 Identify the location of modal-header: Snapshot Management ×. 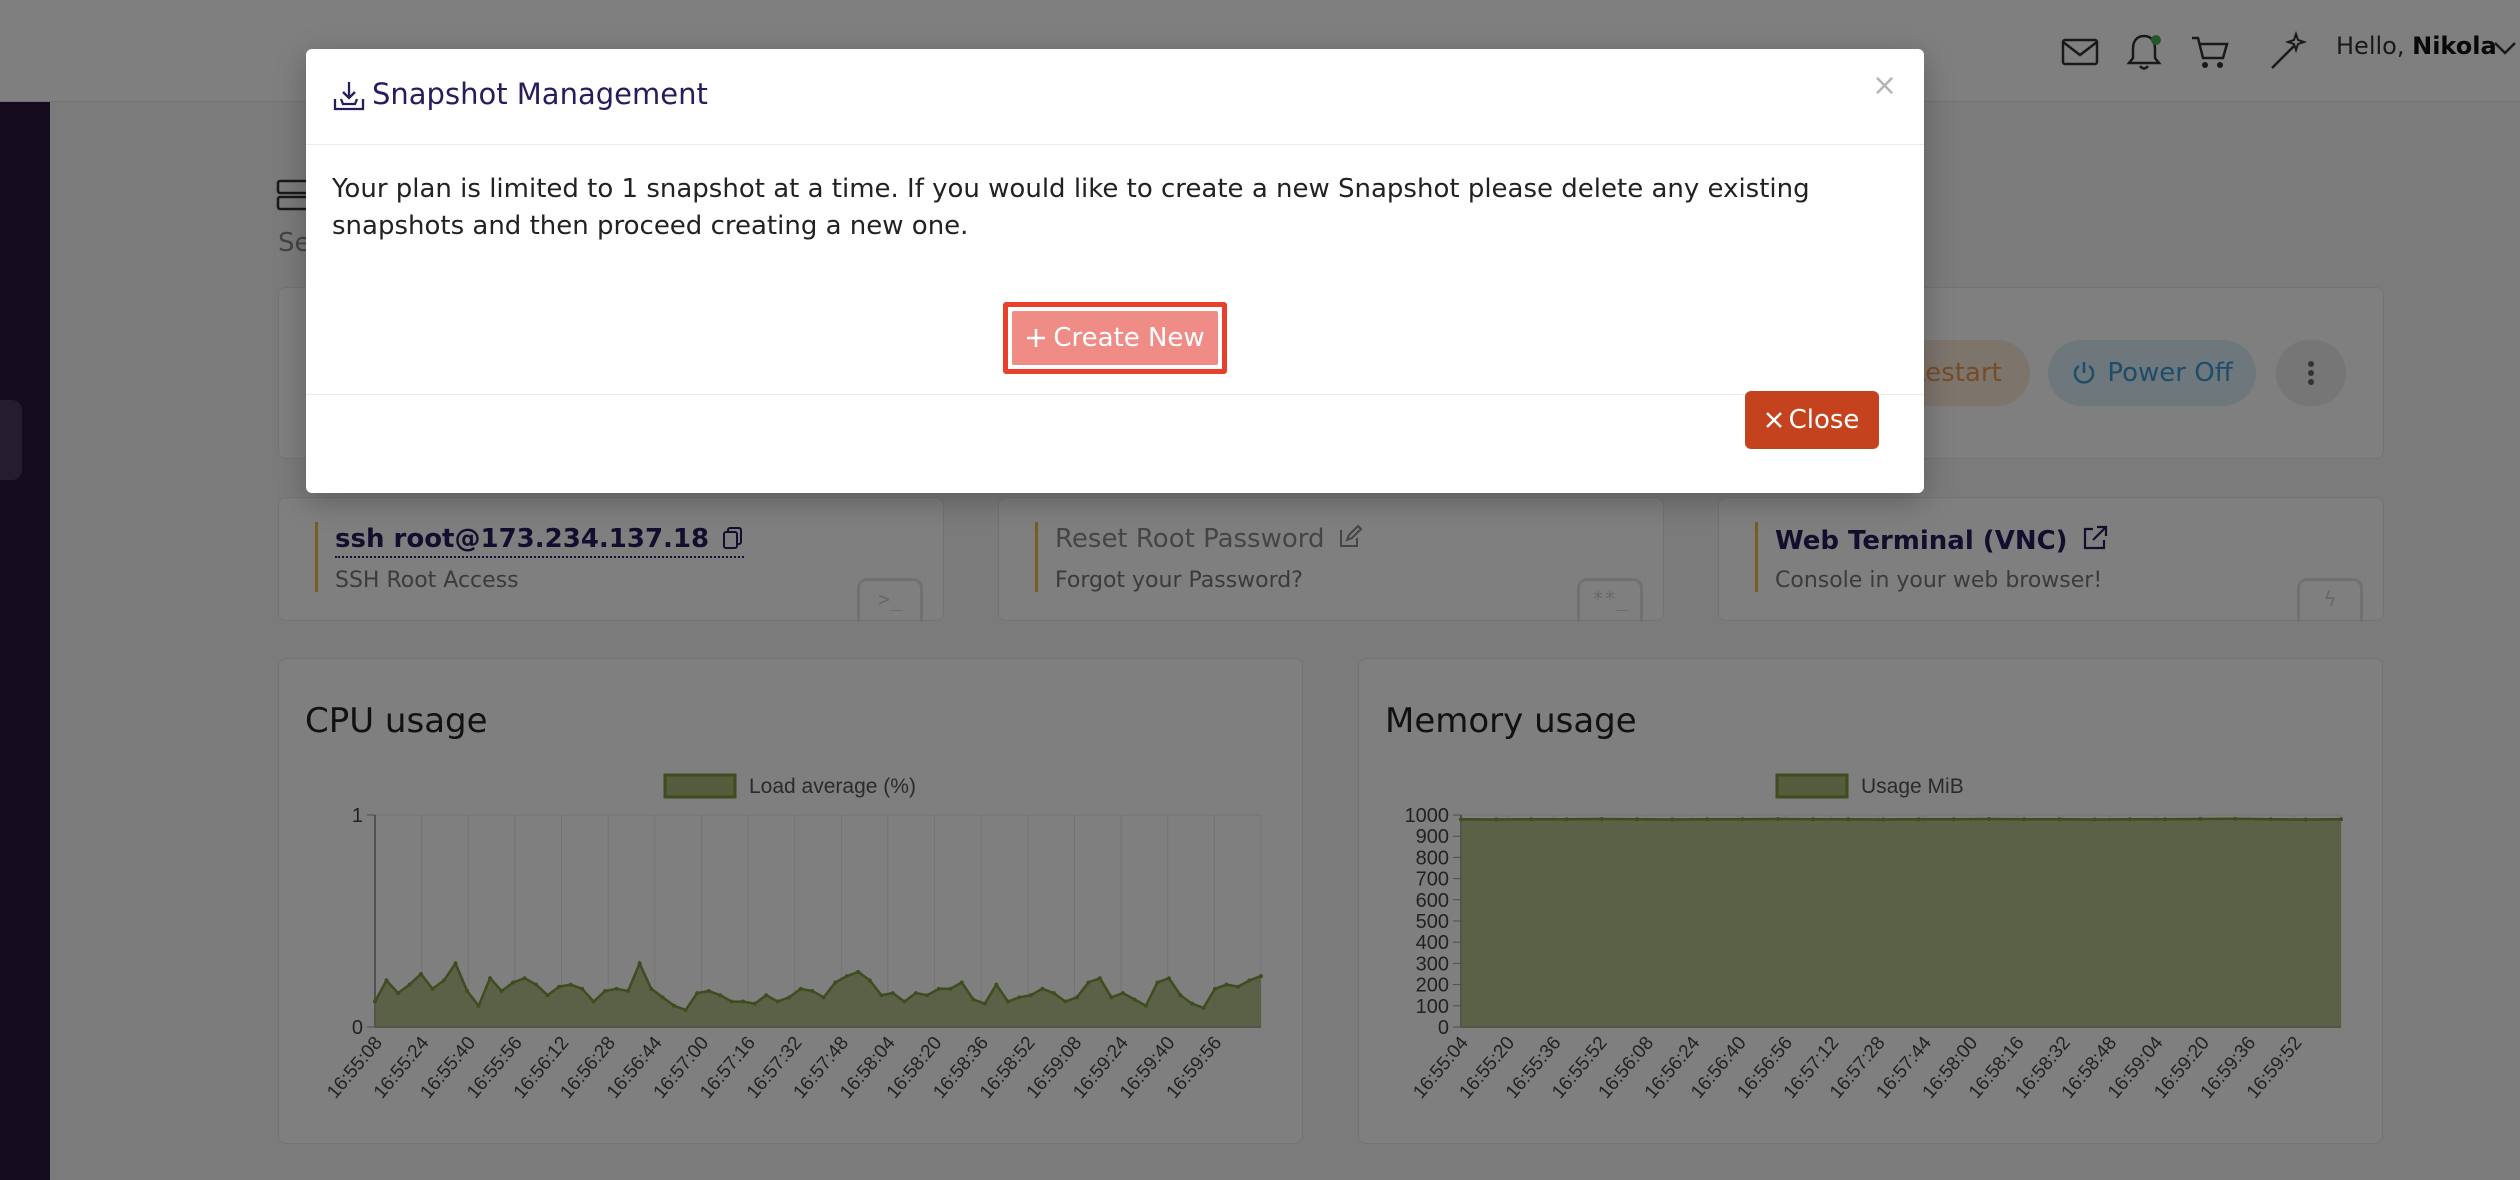
(1115, 97).